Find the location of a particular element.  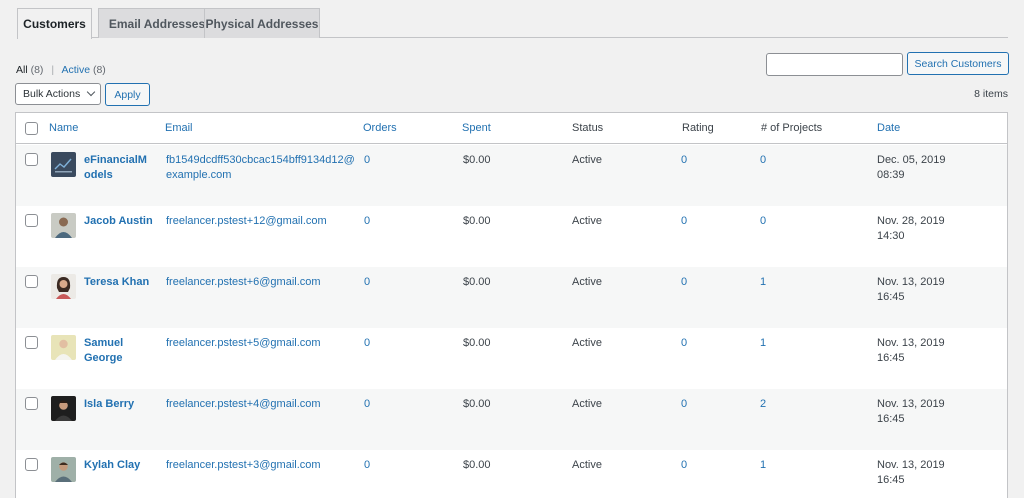

search-input is located at coordinates (834, 64).